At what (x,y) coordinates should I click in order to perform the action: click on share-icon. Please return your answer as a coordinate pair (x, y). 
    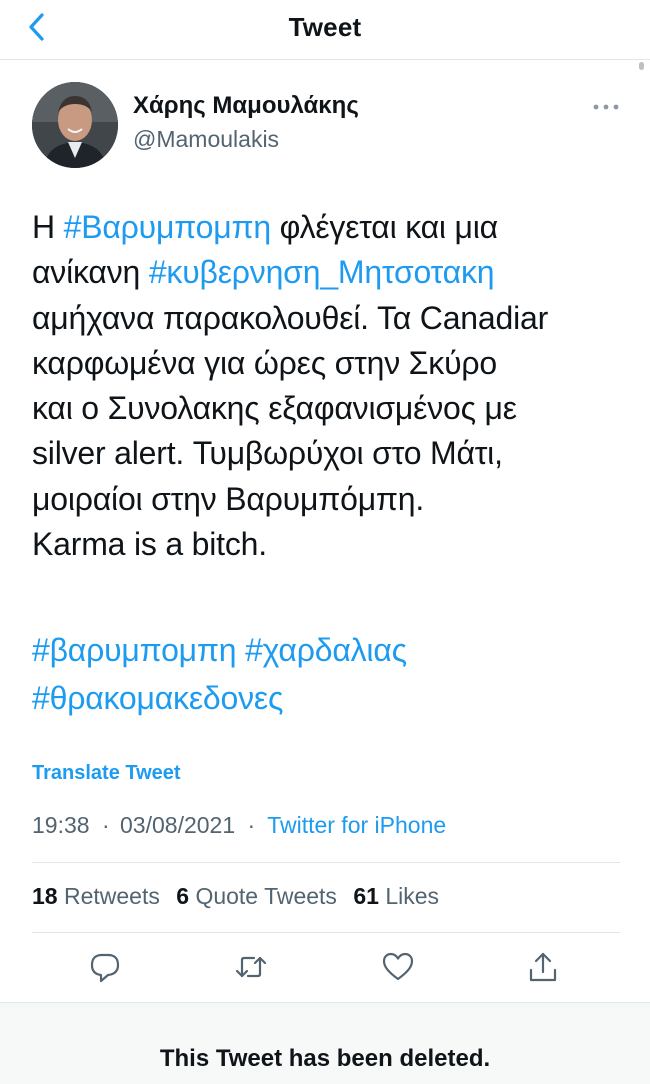
    Looking at the image, I should click on (543, 967).